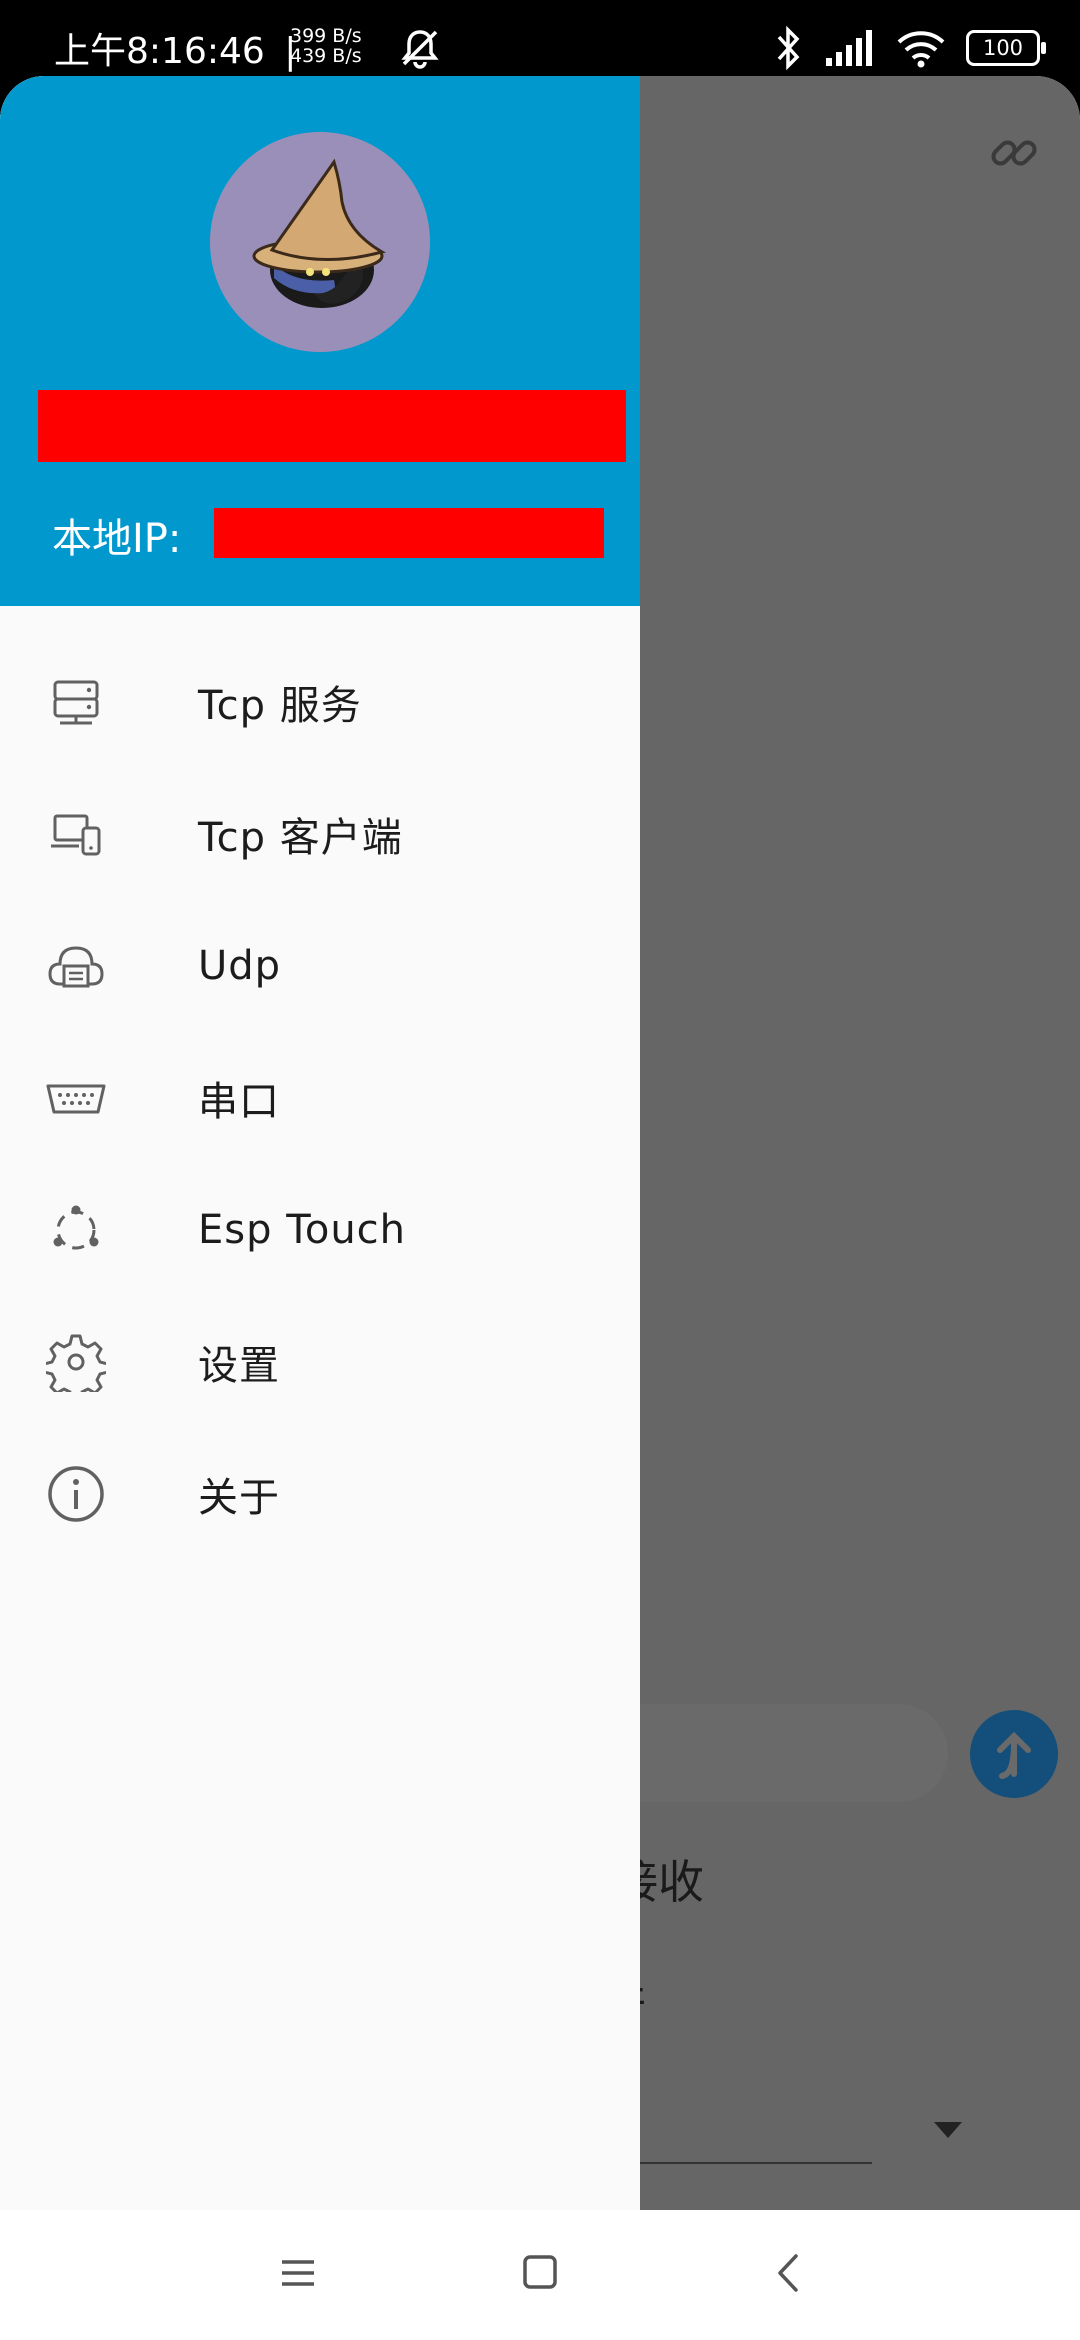 The height and width of the screenshot is (2340, 1080). I want to click on dropdown-arrow-icon, so click(948, 2130).